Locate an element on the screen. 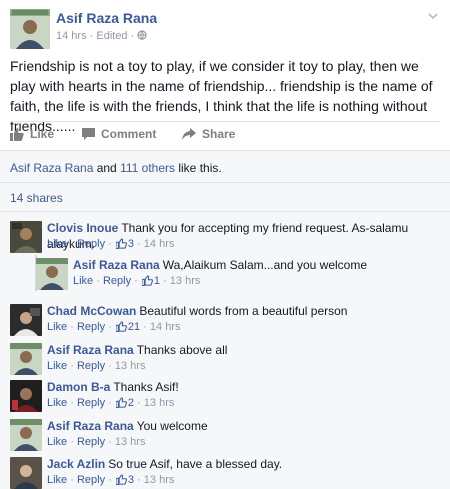 This screenshot has width=450, height=489. post-meta: 14 hrs · Edited · is located at coordinates (101, 36).